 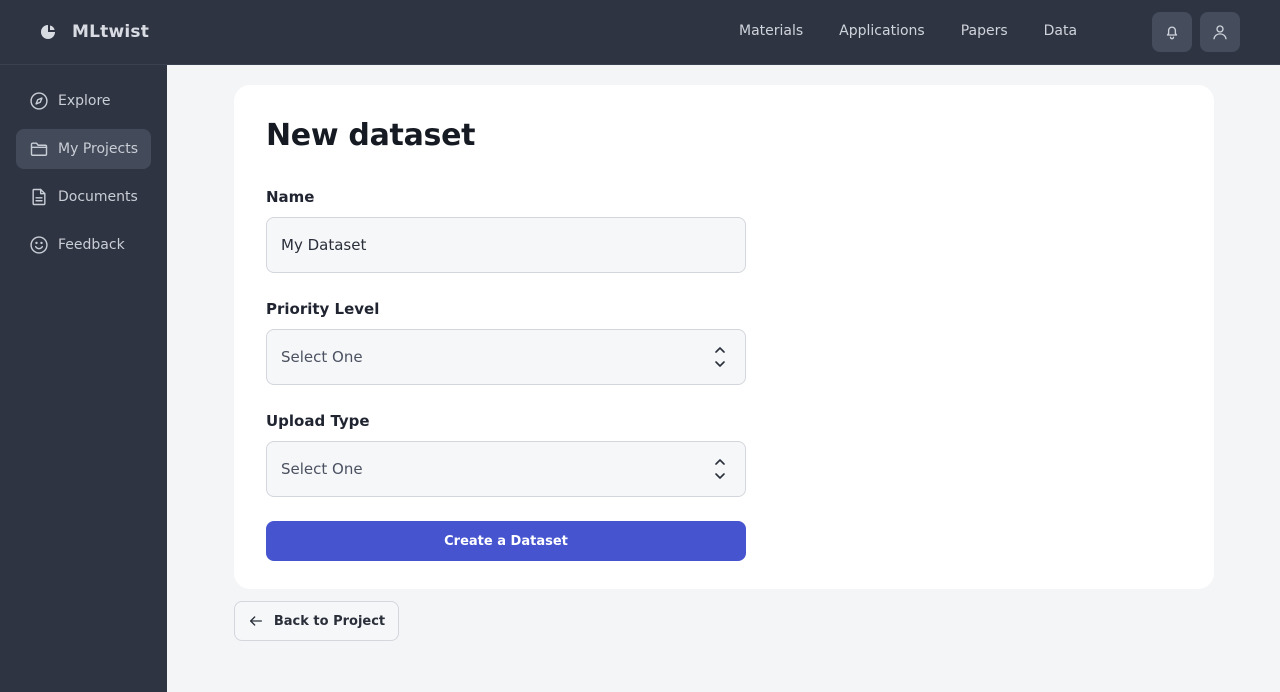 What do you see at coordinates (323, 309) in the screenshot?
I see `priority-level-label: Priority Level` at bounding box center [323, 309].